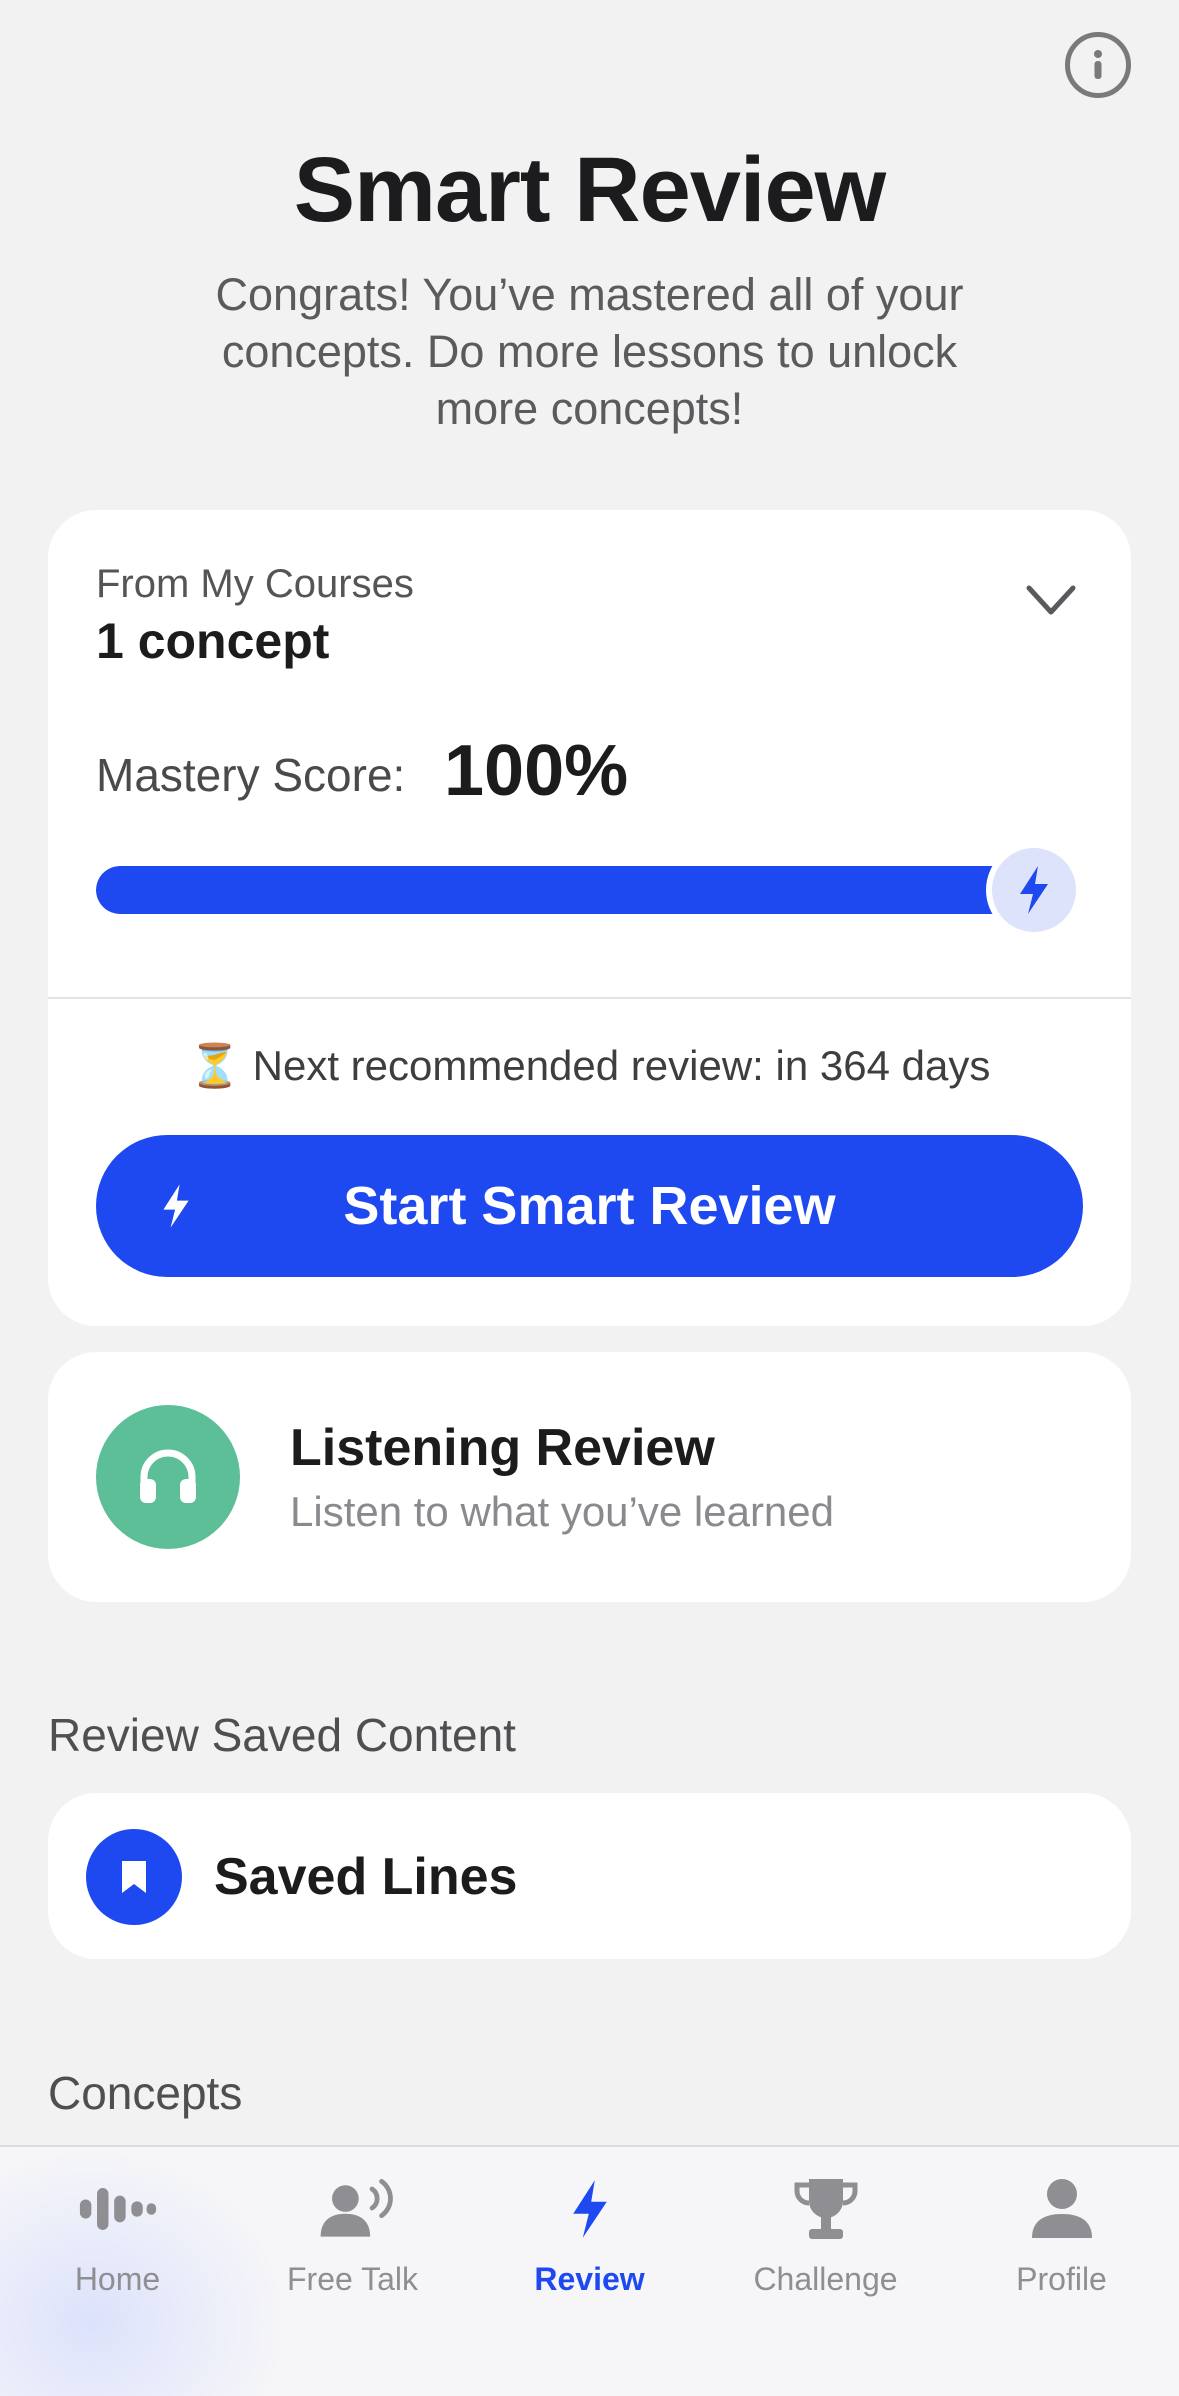 The image size is (1179, 2396). Describe the element at coordinates (589, 190) in the screenshot. I see `page-title: Smart Review` at that location.